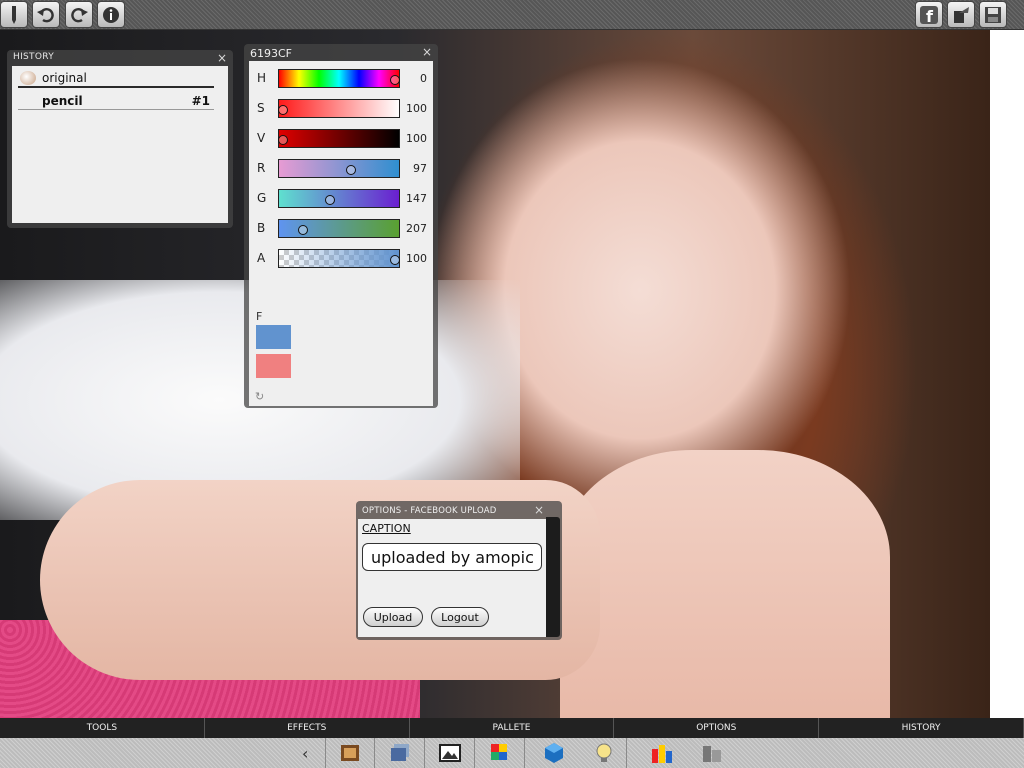 Image resolution: width=1024 pixels, height=768 pixels. Describe the element at coordinates (64, 78) in the screenshot. I see `history-item-label: original` at that location.